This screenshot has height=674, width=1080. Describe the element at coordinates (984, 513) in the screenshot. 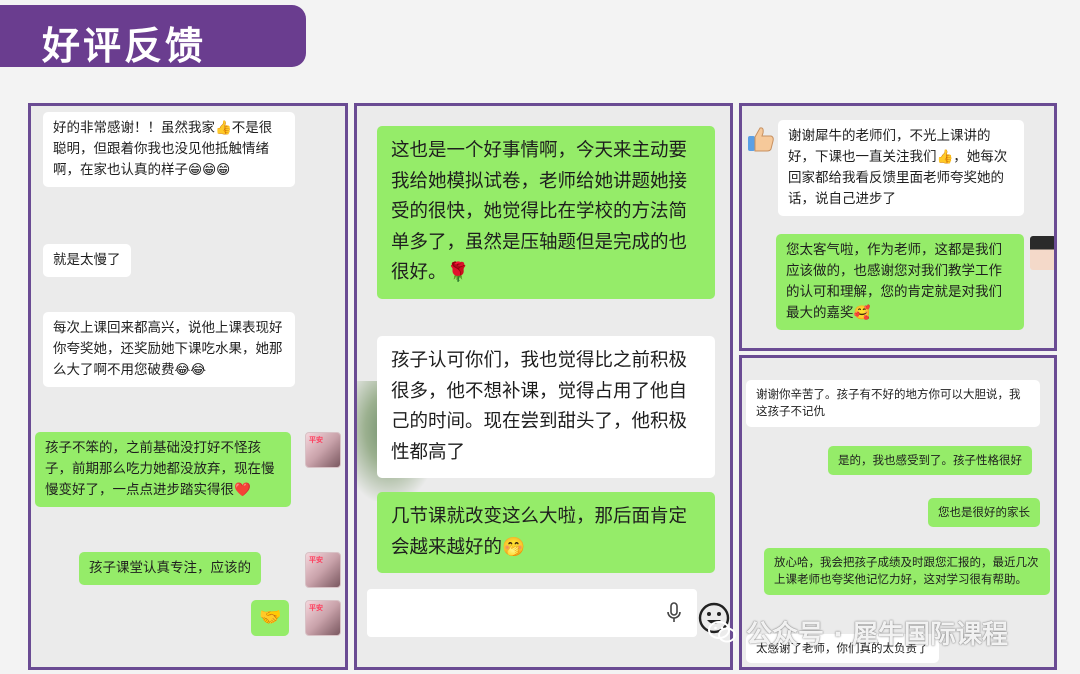

I see `chat-bubble: 您也是很好的家长` at that location.